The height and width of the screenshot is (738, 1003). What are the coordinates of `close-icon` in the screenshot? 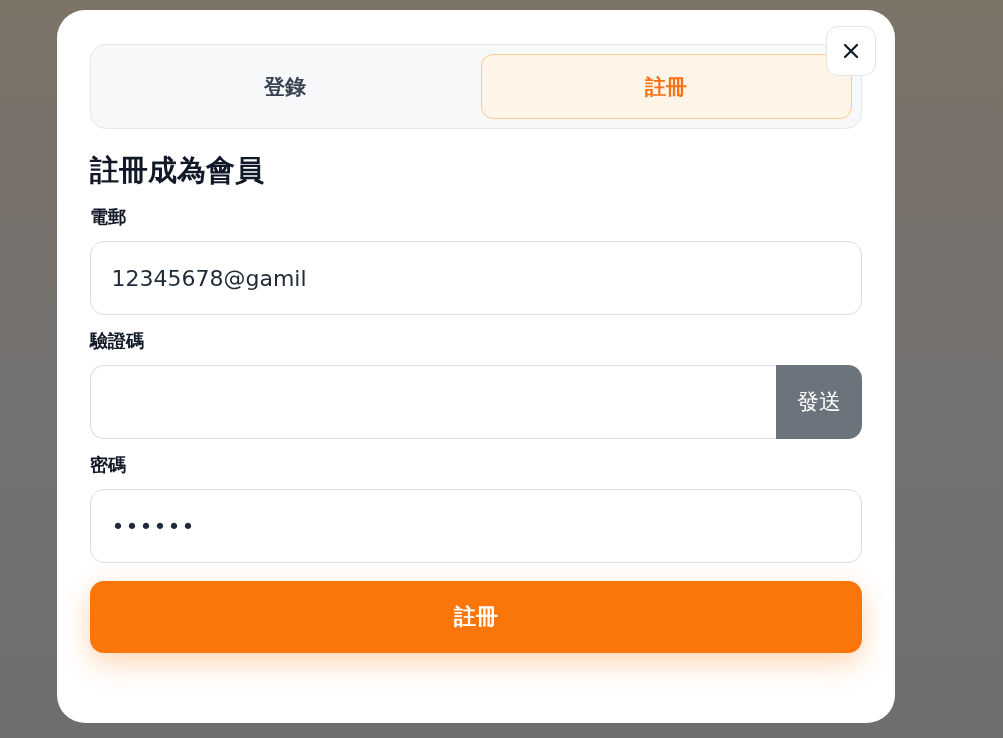 It's located at (850, 51).